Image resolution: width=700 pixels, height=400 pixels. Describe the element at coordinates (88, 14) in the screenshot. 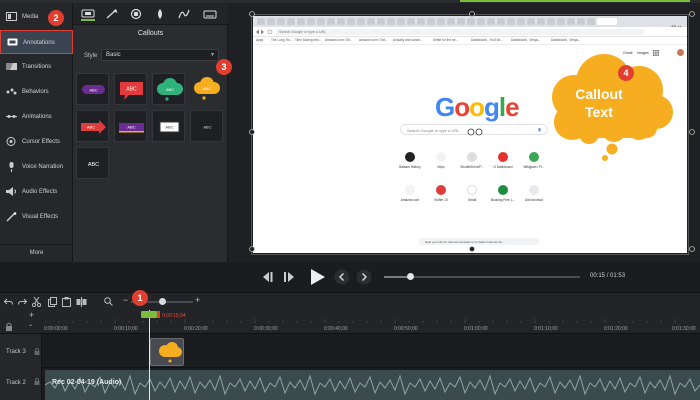

I see `tab-callouts` at that location.